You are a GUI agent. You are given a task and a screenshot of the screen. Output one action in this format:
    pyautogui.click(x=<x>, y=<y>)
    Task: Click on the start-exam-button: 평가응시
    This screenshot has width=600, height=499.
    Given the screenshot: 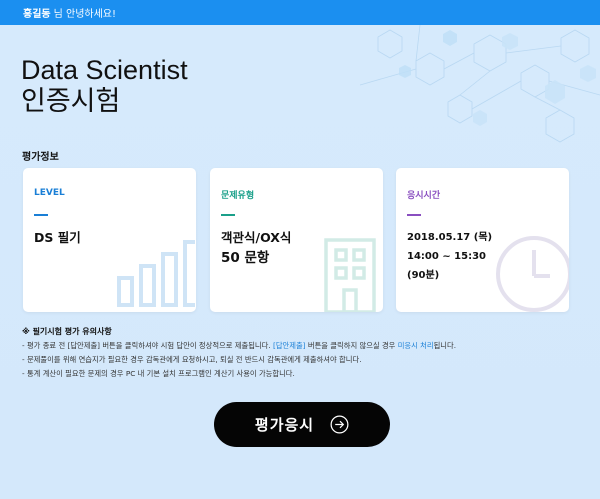 What is the action you would take?
    pyautogui.click(x=302, y=424)
    